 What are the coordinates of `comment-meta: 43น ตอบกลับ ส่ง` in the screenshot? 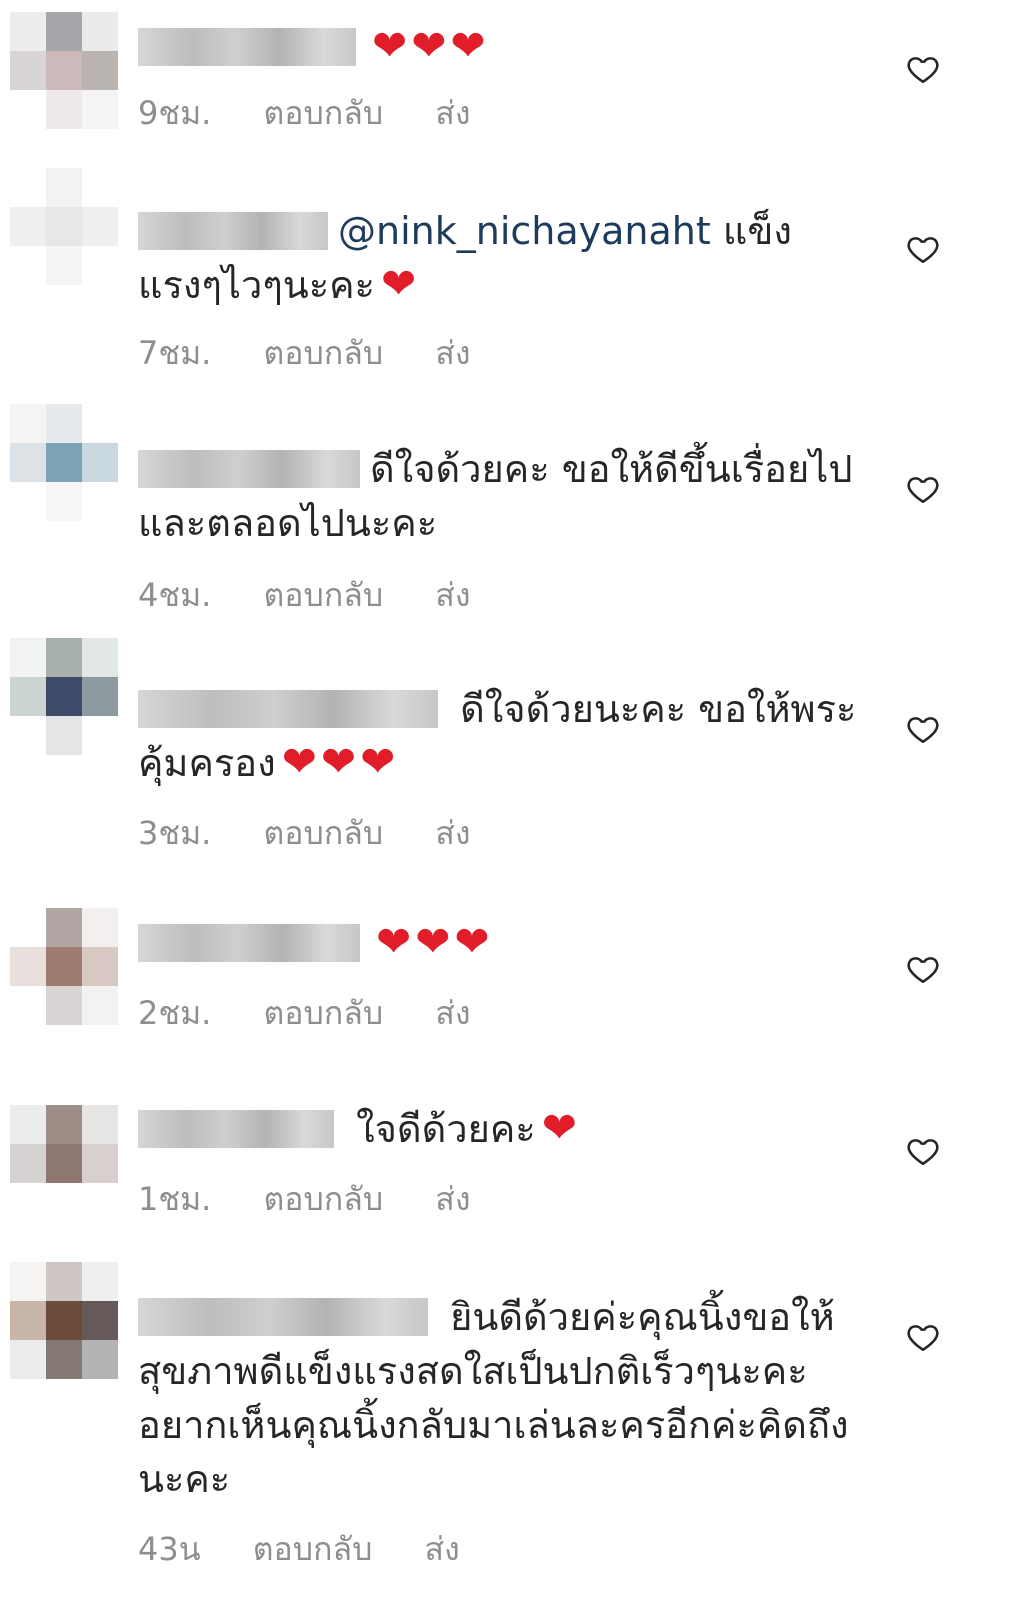 It's located at (320, 1549).